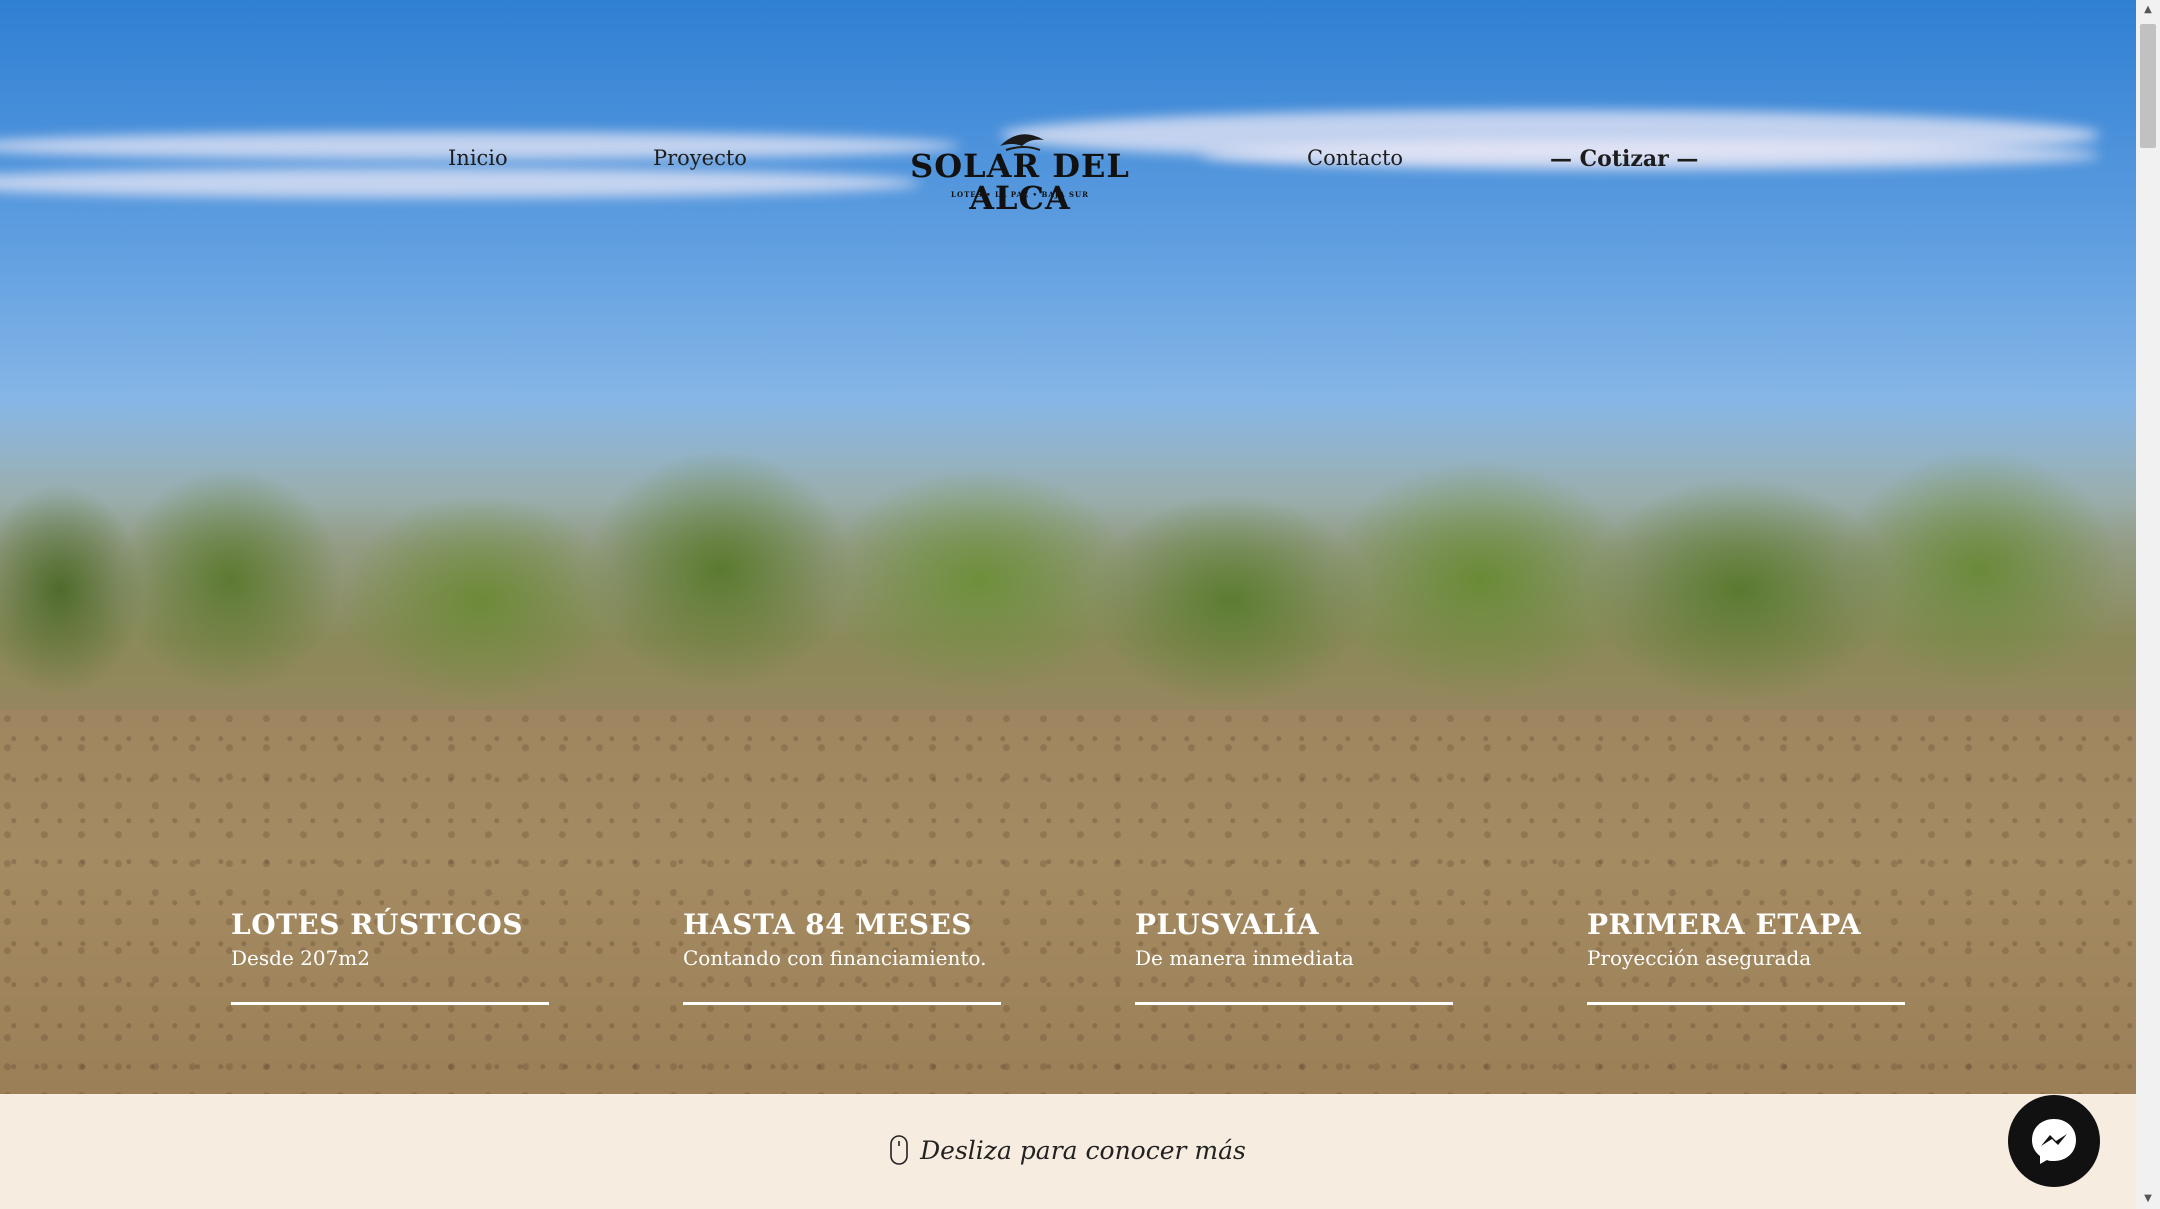 This screenshot has width=2160, height=1209. I want to click on nav-proyecto: Proyecto, so click(700, 158).